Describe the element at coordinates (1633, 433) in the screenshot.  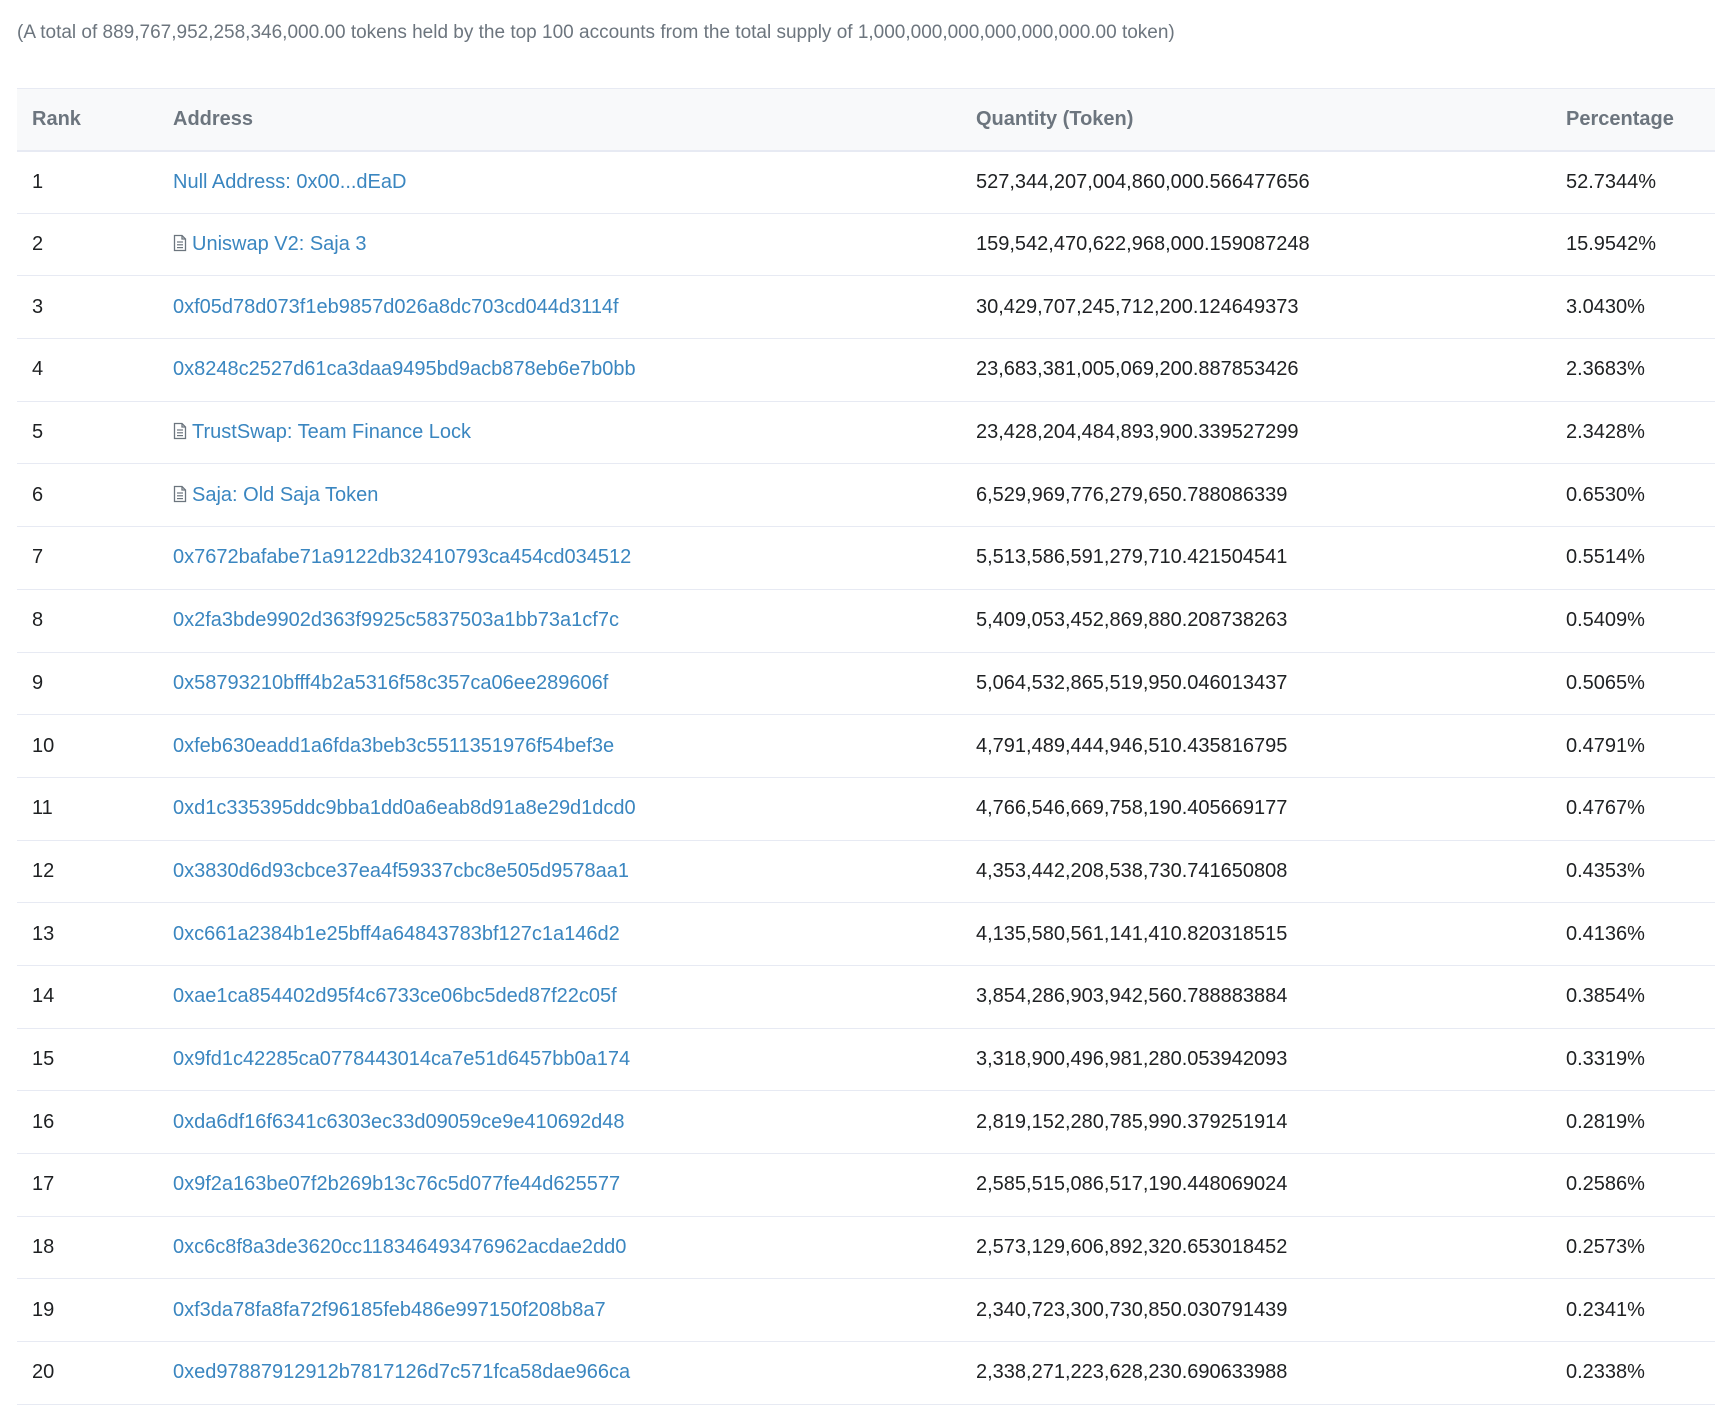
I see `percentage-cell: 2.3428%` at that location.